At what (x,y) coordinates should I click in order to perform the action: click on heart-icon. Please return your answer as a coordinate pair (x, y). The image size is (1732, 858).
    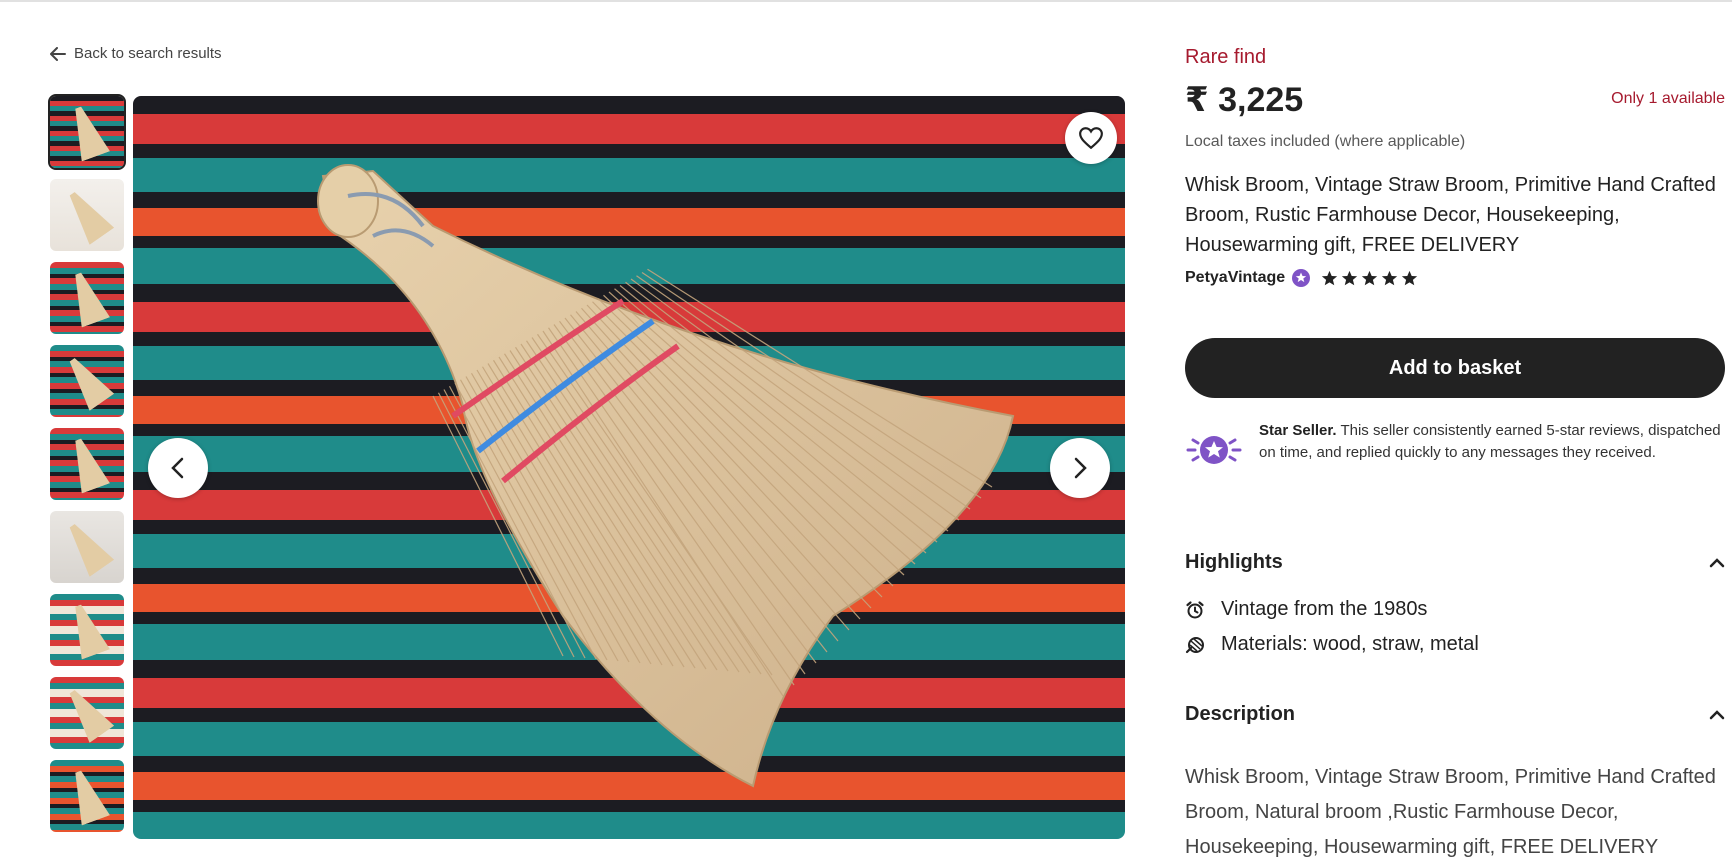
    Looking at the image, I should click on (1091, 138).